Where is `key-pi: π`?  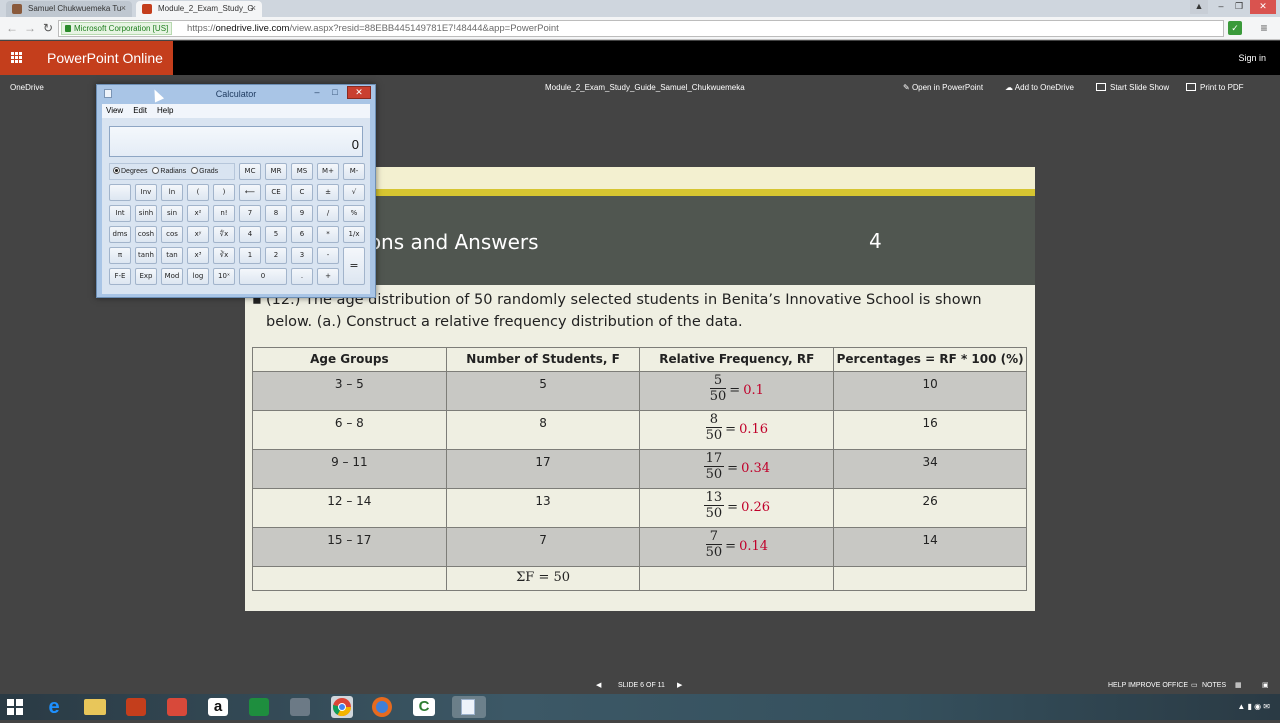
key-pi: π is located at coordinates (120, 255).